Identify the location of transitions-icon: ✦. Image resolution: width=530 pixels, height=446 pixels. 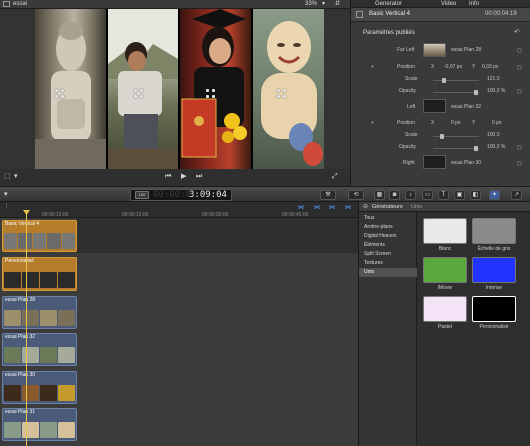
(494, 195).